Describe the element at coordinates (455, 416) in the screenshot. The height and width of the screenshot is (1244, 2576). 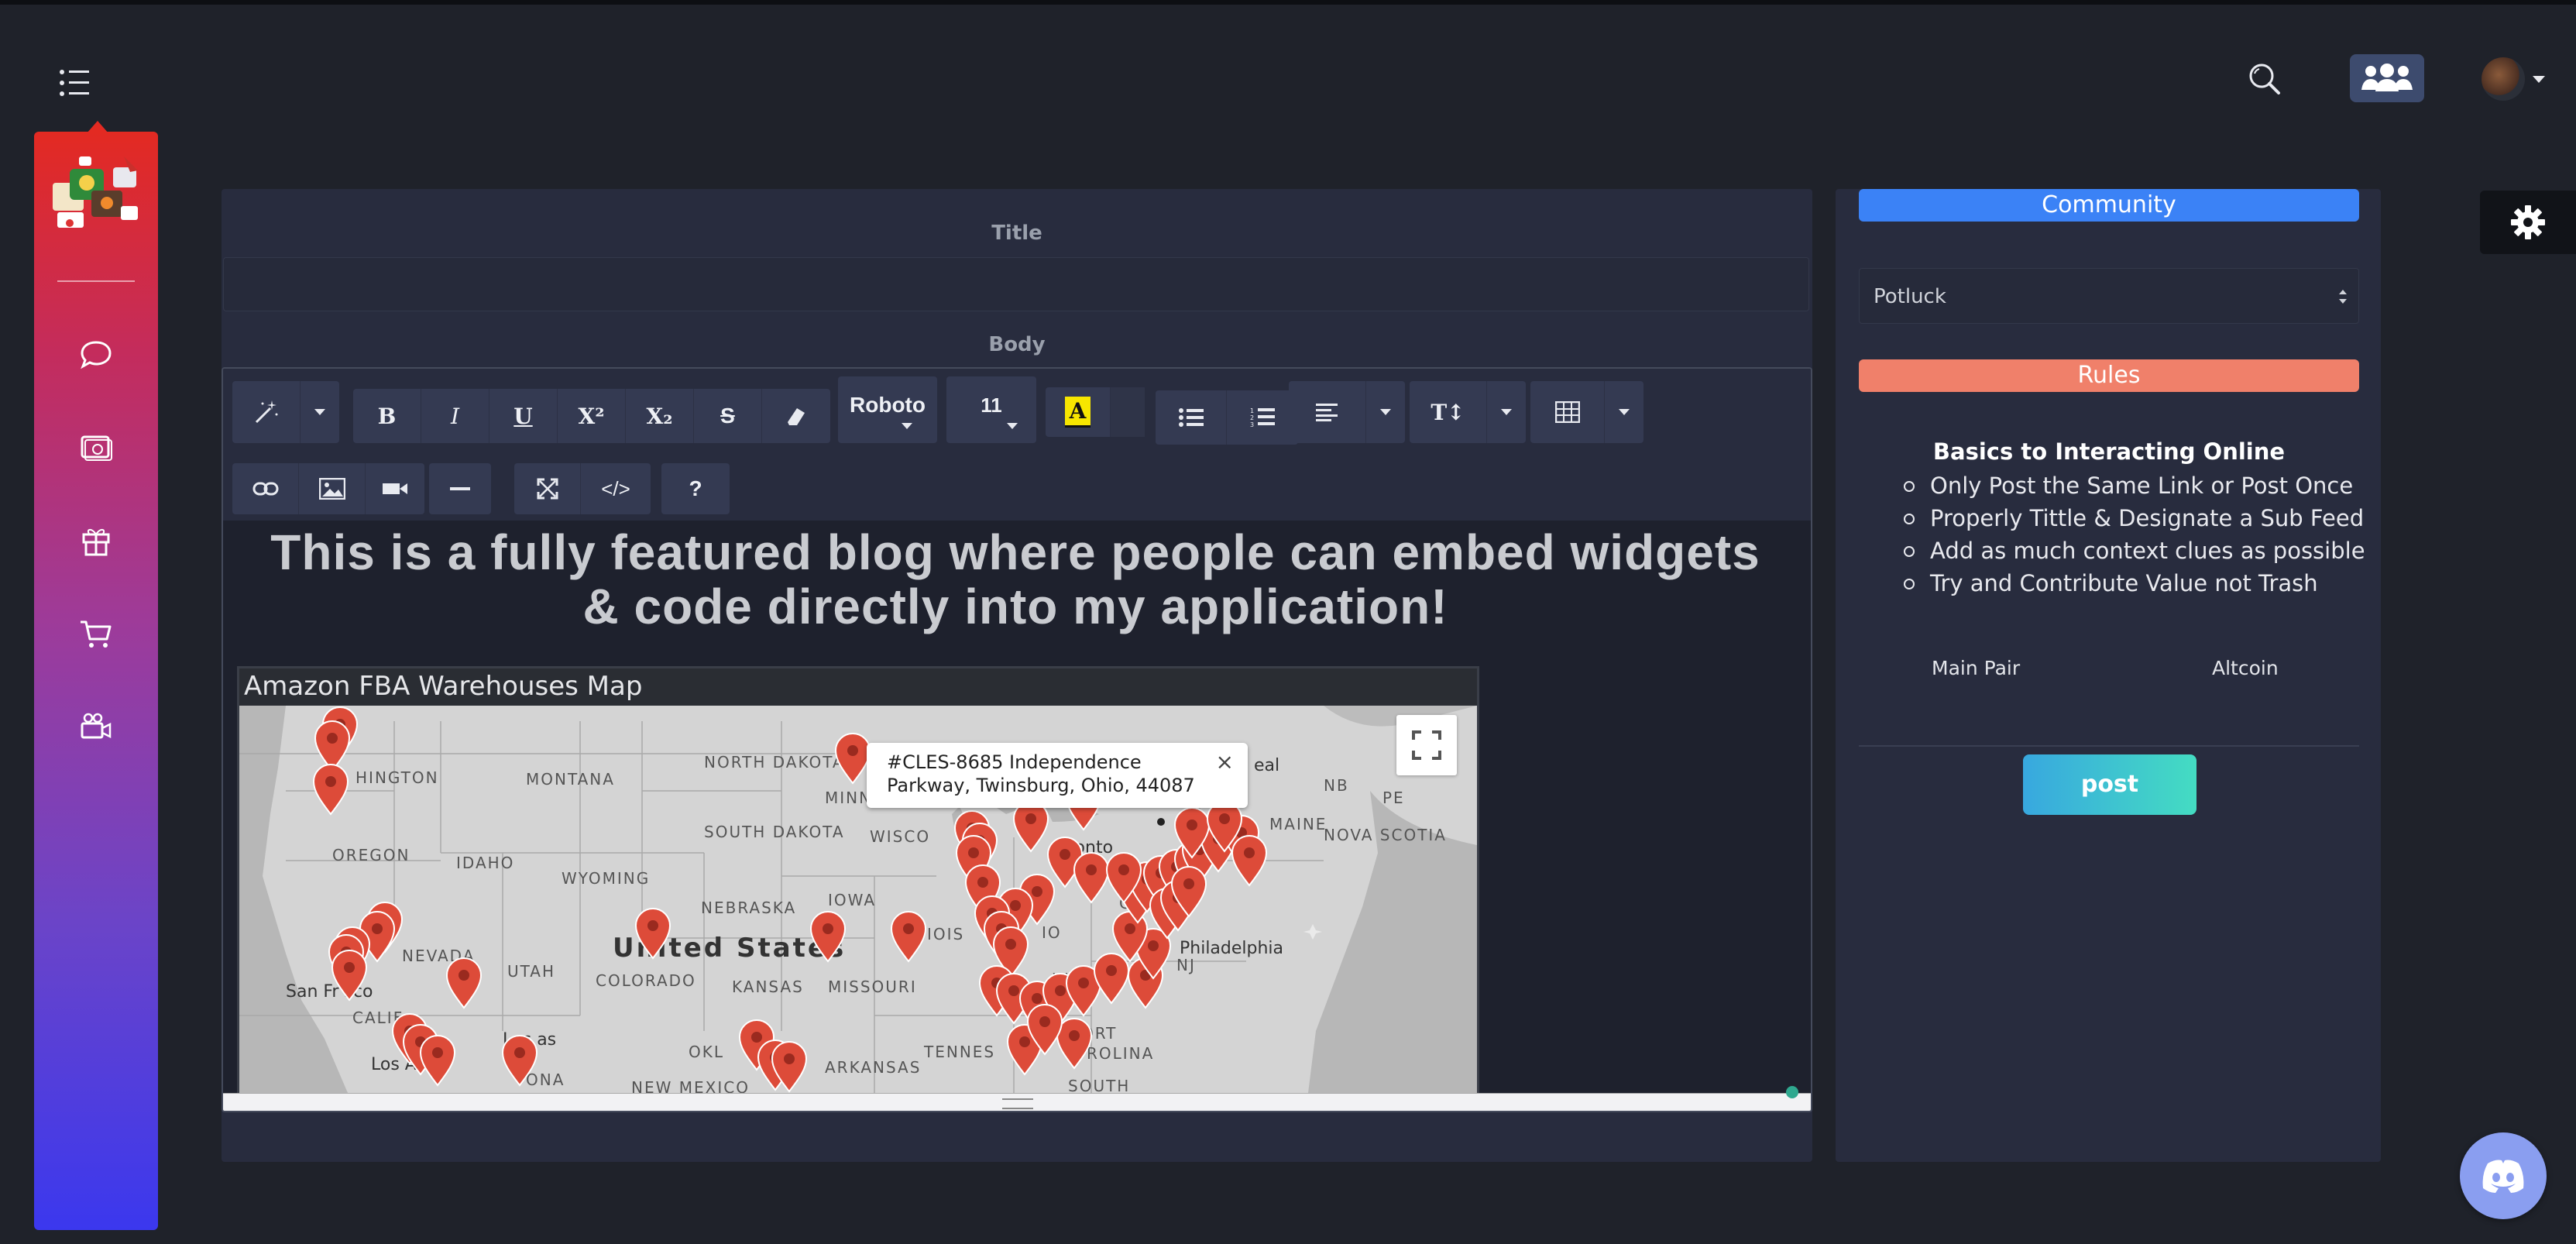
I see `italic-button: I` at that location.